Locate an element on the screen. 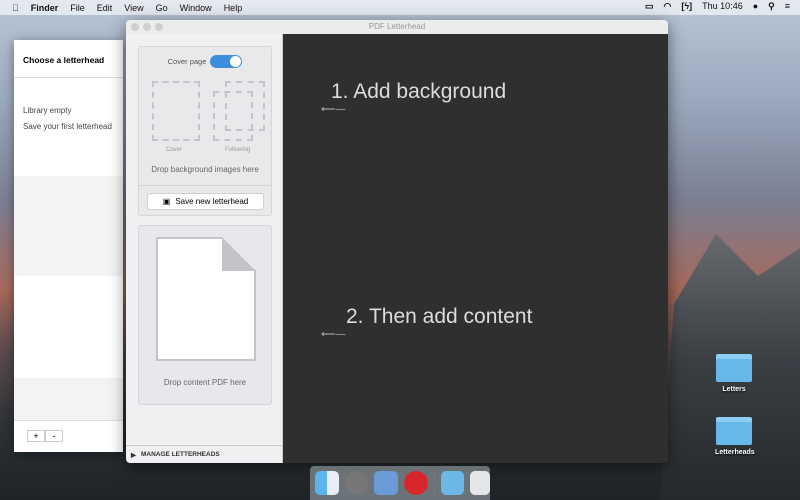 The height and width of the screenshot is (500, 800). step-1-text: 1. Add background is located at coordinates (419, 91).